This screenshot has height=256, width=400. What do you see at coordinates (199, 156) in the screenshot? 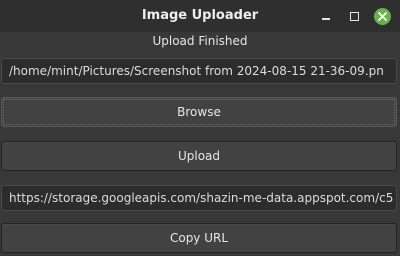
I see `upload-button: Upload` at bounding box center [199, 156].